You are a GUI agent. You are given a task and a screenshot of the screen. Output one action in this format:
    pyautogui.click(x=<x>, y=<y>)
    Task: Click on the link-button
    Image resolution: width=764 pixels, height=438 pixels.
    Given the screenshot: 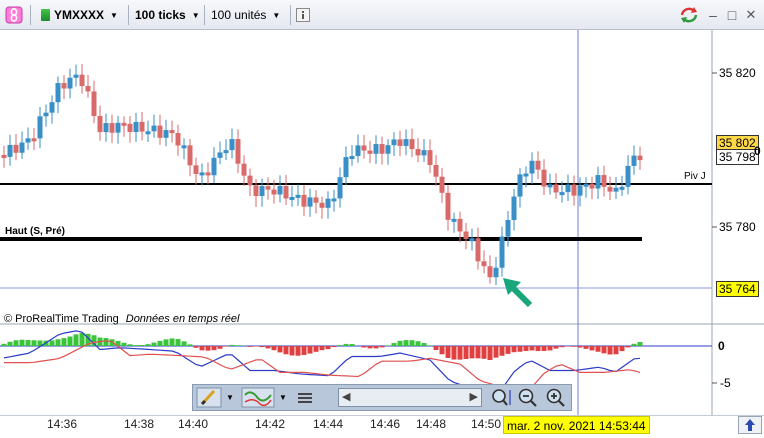 What is the action you would take?
    pyautogui.click(x=14, y=15)
    